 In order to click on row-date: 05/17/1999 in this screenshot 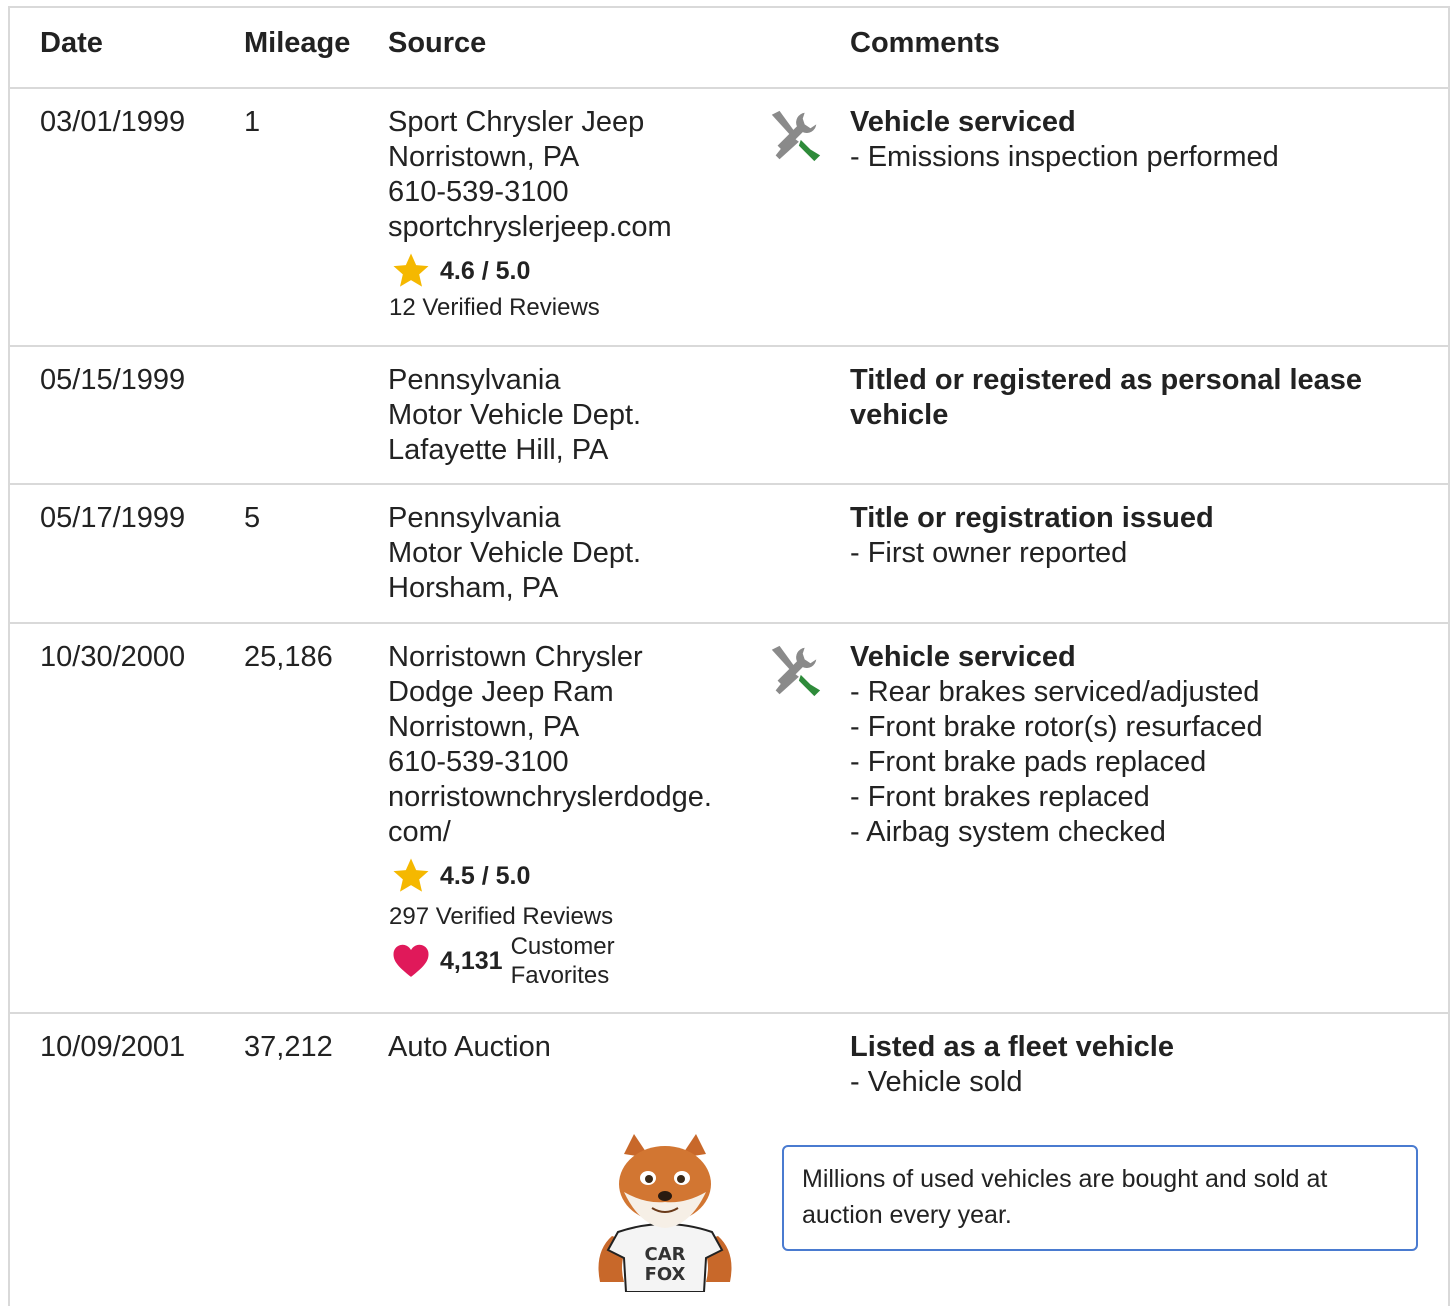, I will do `click(113, 518)`.